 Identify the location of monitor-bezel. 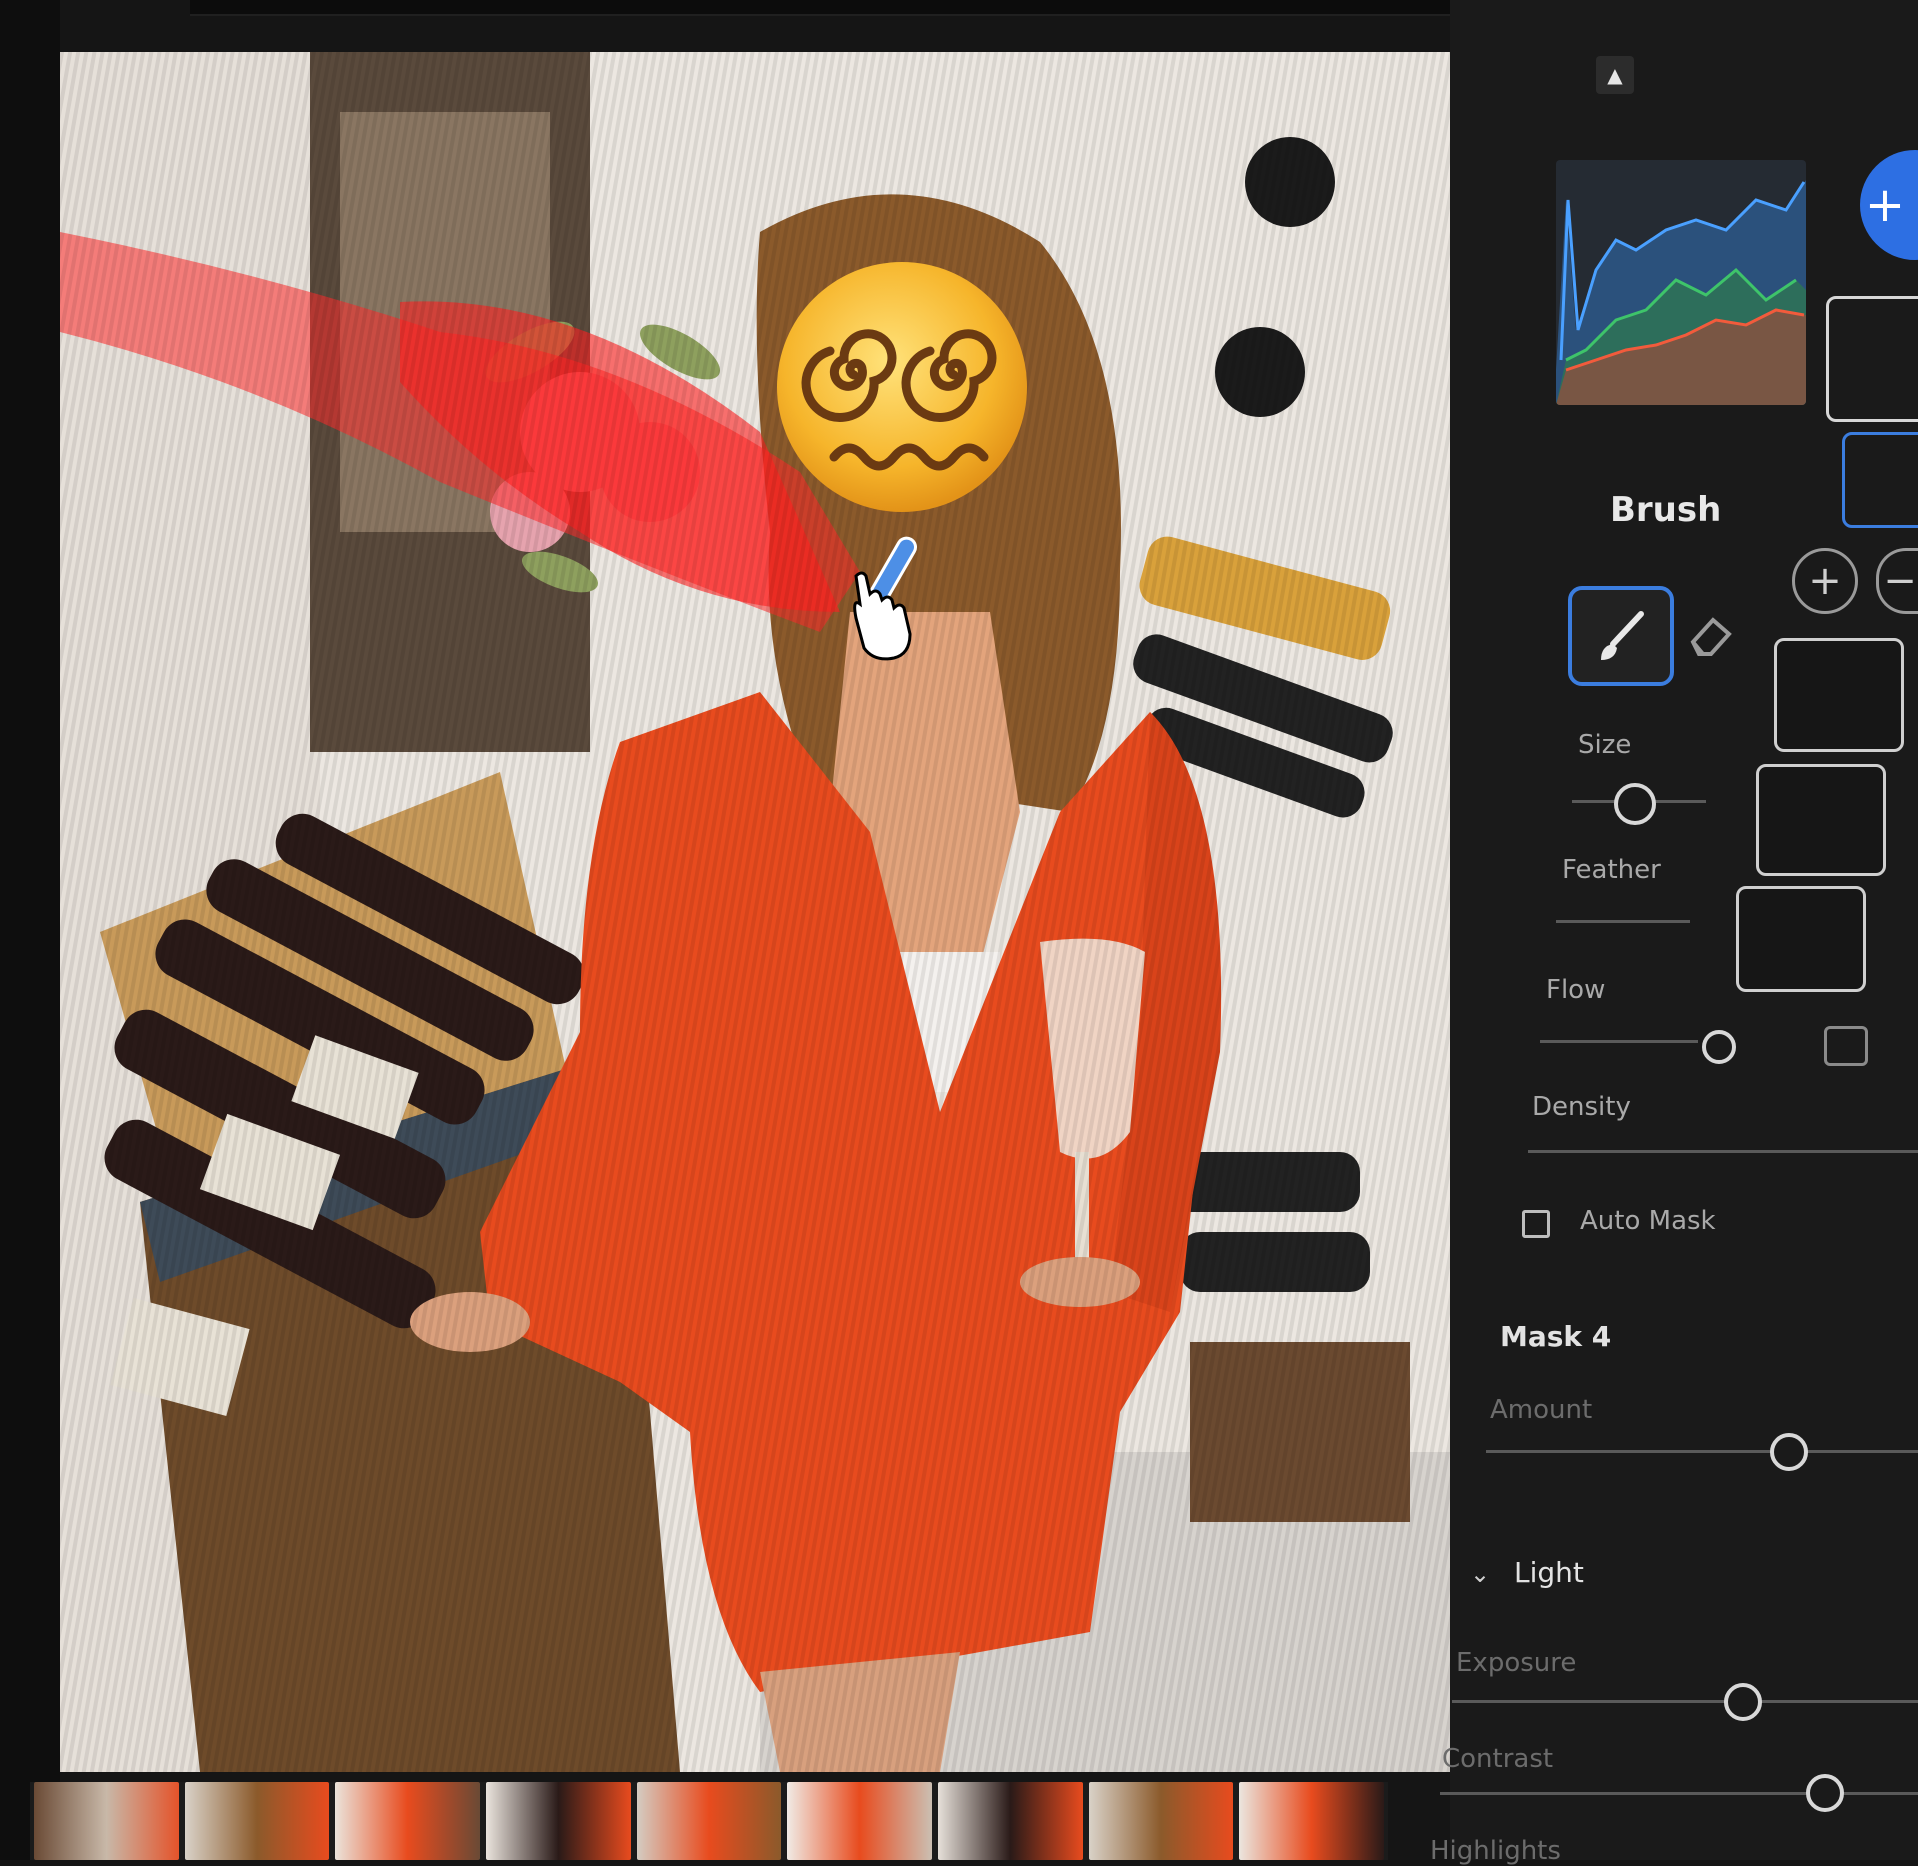
(30, 930).